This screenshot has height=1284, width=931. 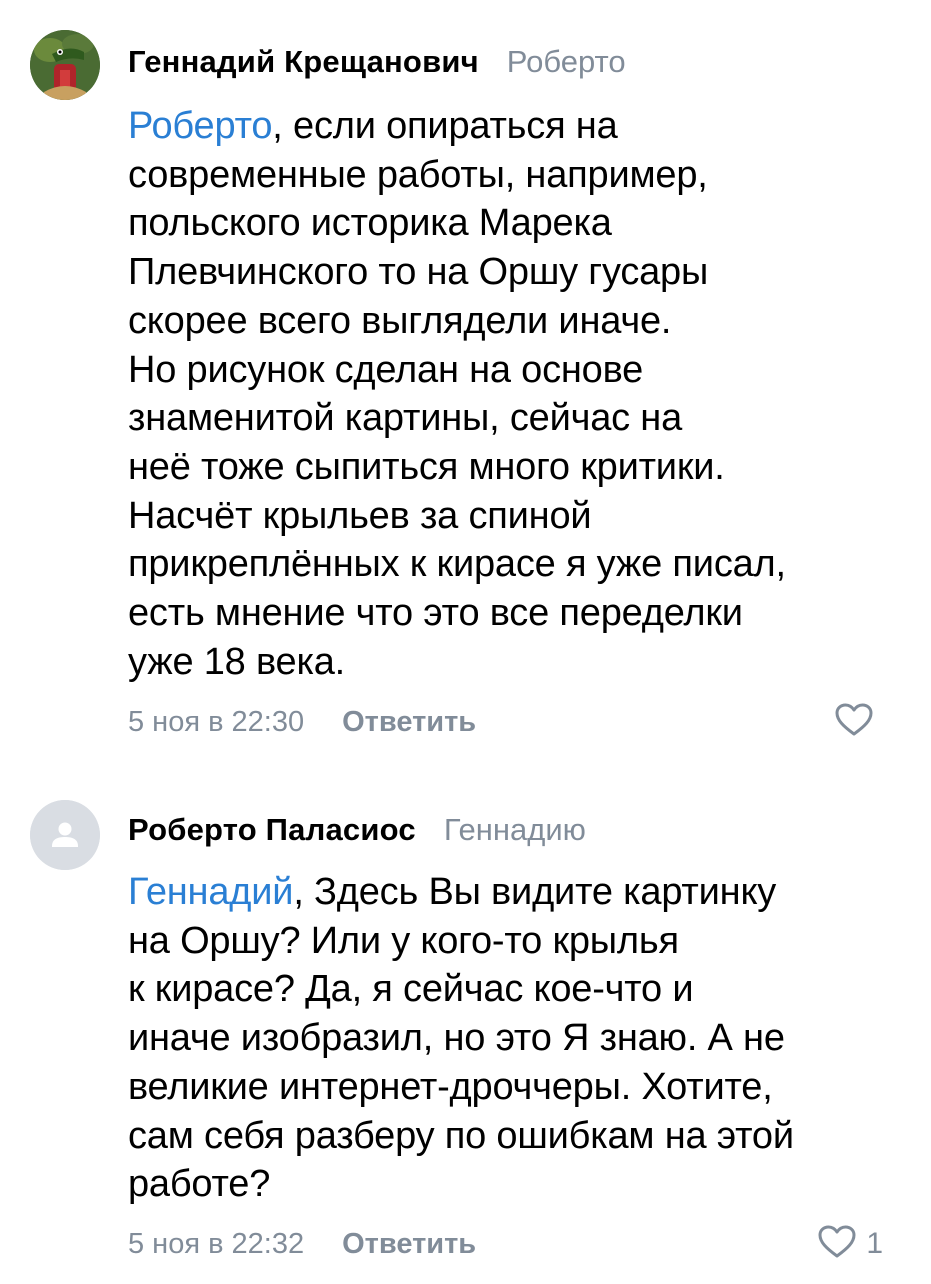 I want to click on comment-text-line: уже 18 века., so click(x=237, y=661).